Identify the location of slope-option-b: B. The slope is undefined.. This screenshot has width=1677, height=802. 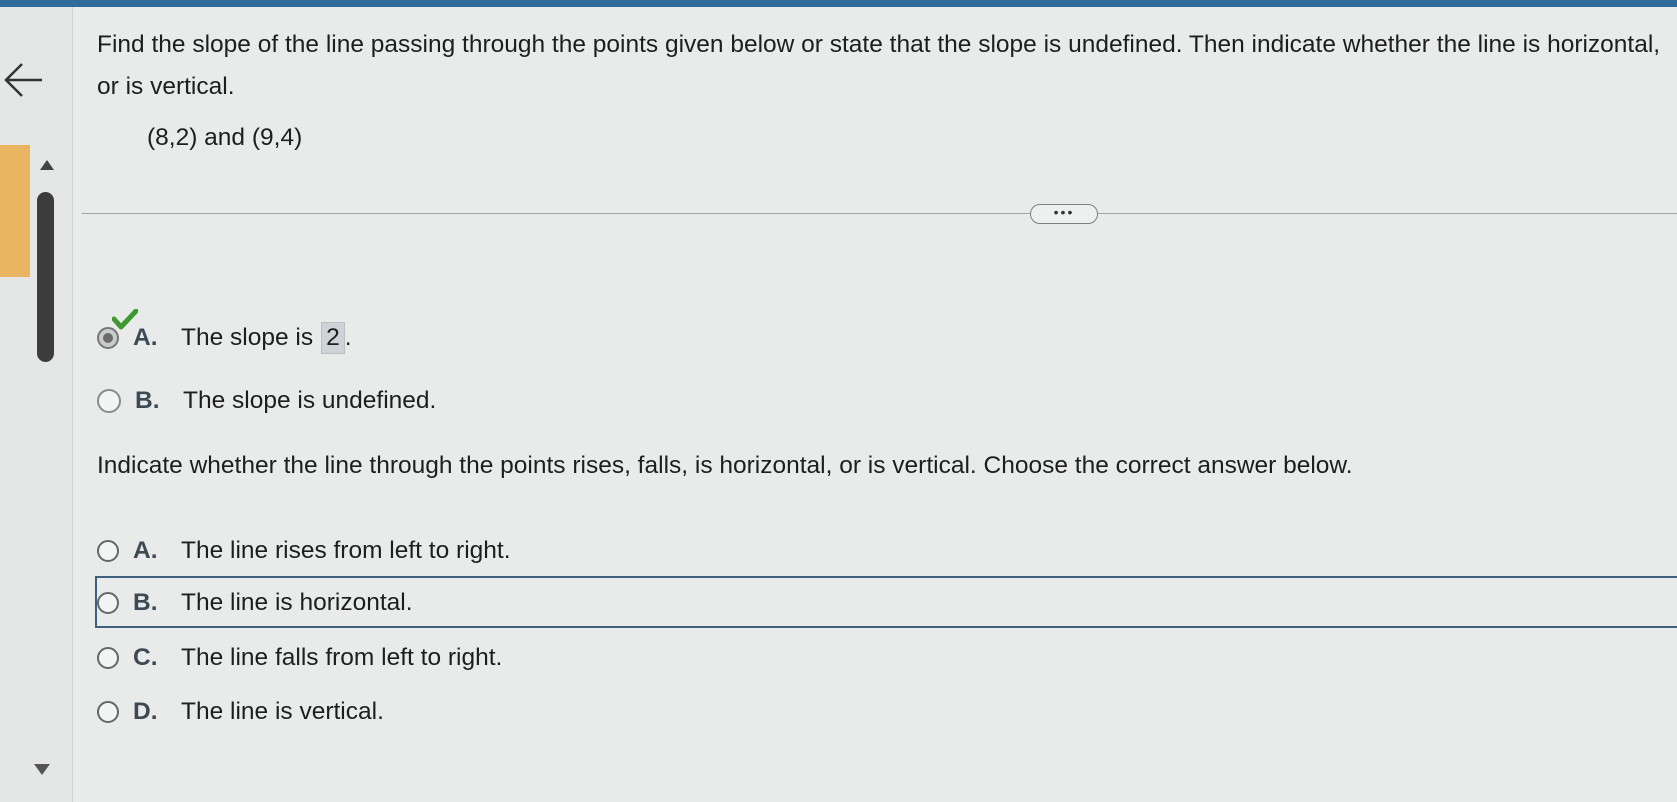
(266, 401).